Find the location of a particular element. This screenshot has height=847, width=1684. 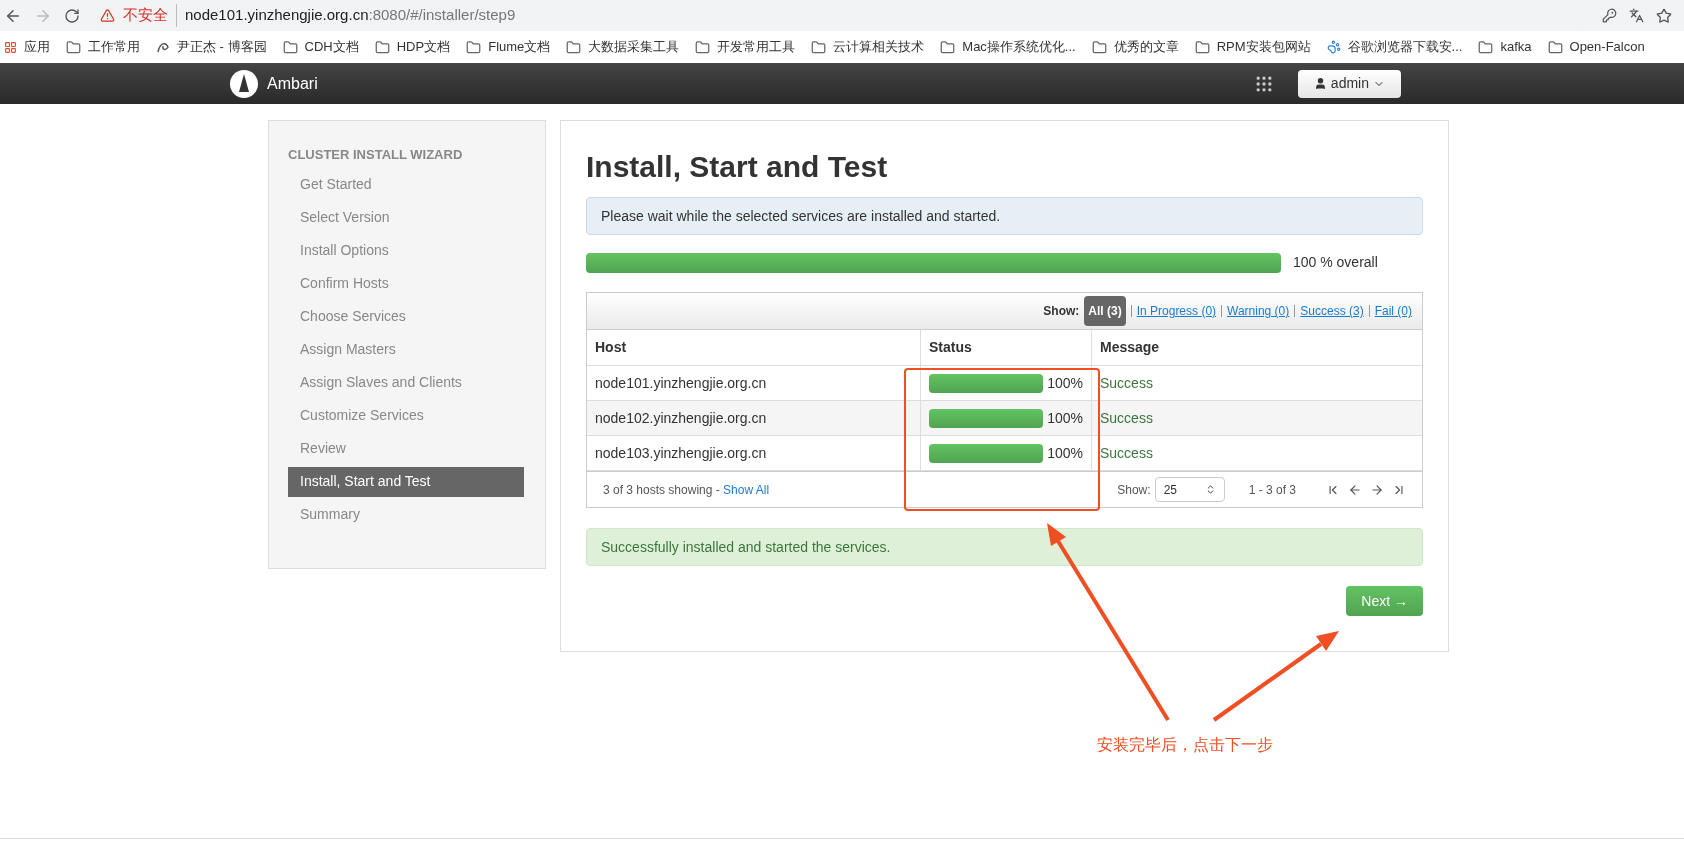

host-cell: node103.yinzhengjie.org.cn is located at coordinates (753, 453).